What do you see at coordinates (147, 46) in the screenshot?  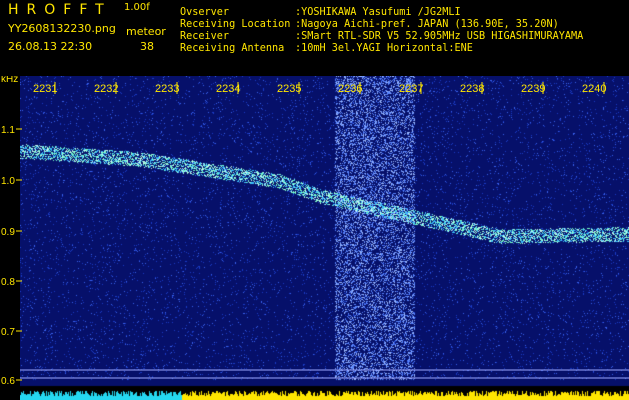 I see `meteor-count: 38` at bounding box center [147, 46].